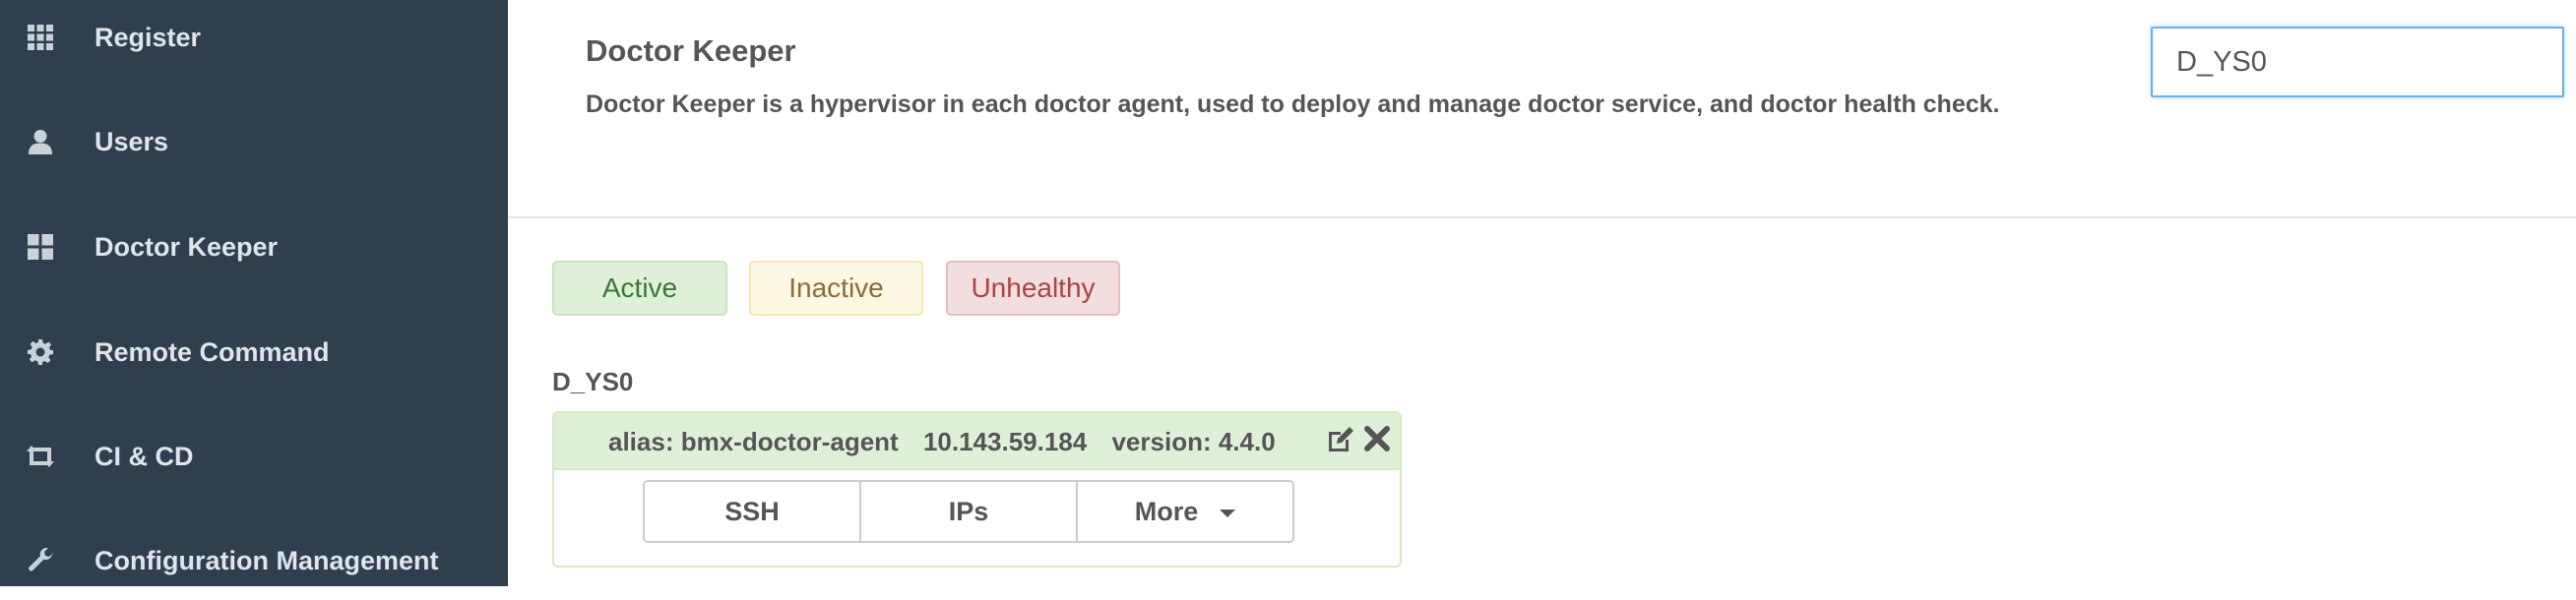  I want to click on ips-button: IPs, so click(968, 511).